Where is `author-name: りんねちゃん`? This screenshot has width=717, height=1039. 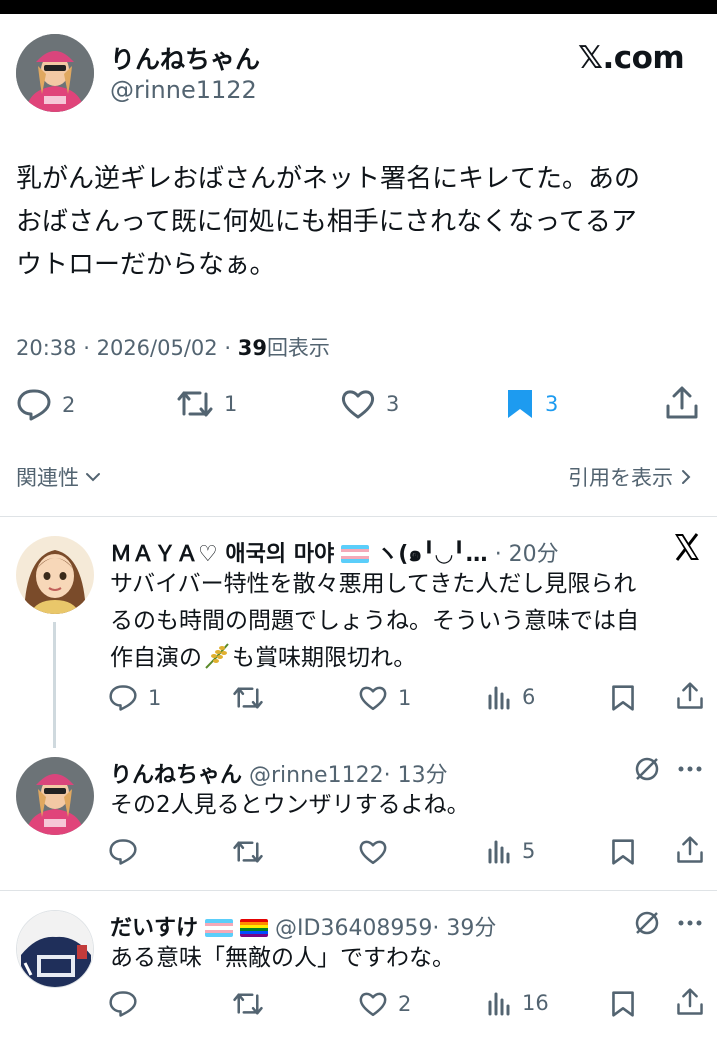
author-name: りんねちゃん is located at coordinates (185, 58).